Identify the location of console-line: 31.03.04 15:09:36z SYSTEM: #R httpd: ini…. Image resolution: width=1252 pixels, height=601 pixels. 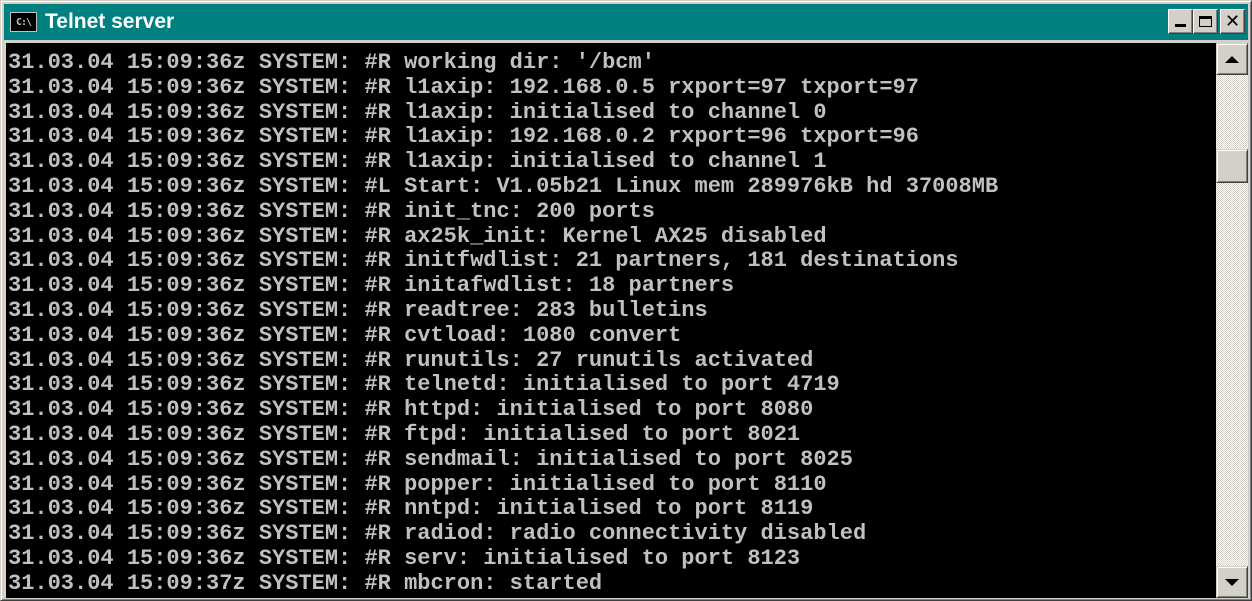
(411, 410).